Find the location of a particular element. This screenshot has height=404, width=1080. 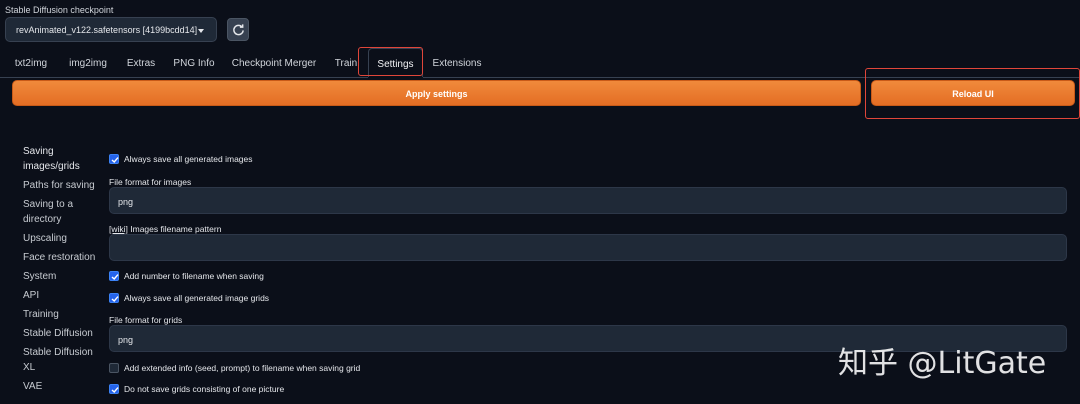

filename-pattern-label: [wiki] Images filename pattern is located at coordinates (165, 229).